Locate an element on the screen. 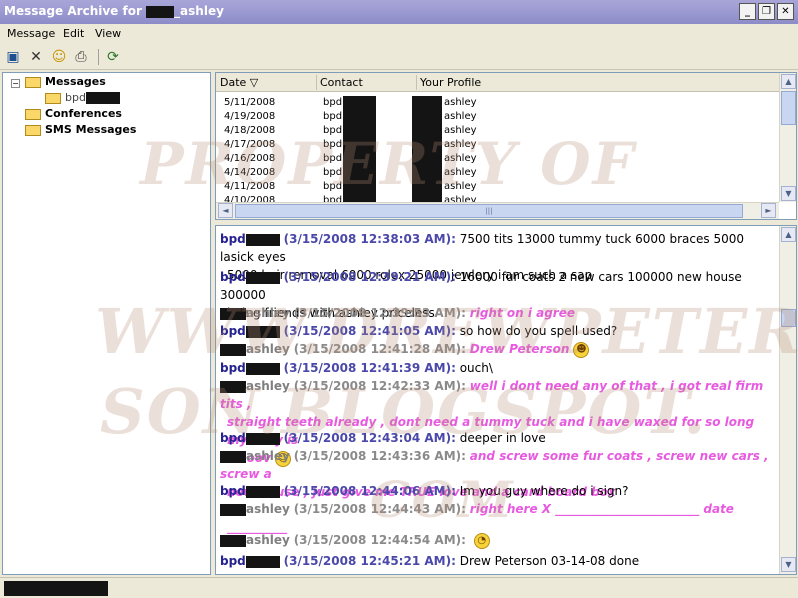 The height and width of the screenshot is (598, 798). window-controls: _ ❐ ✕ is located at coordinates (766, 11).